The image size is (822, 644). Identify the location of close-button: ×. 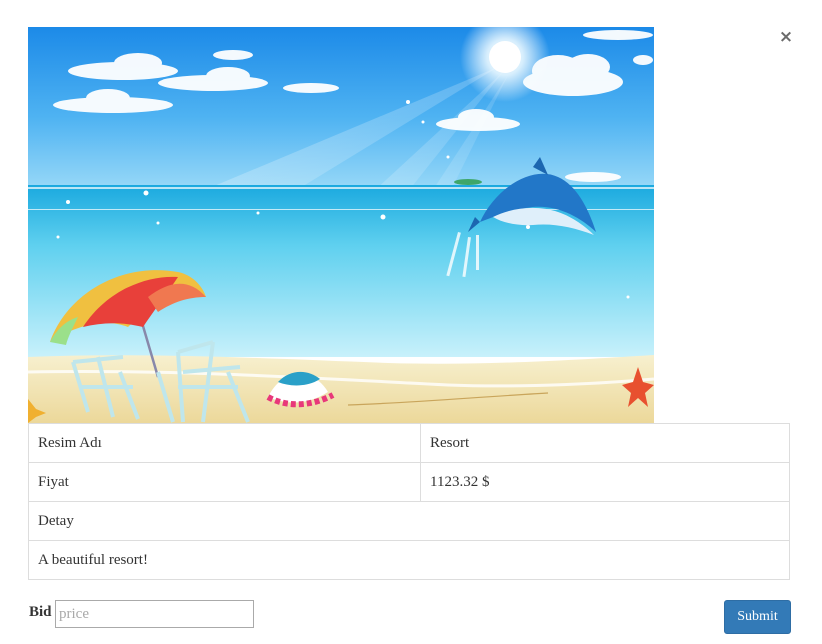
(786, 37).